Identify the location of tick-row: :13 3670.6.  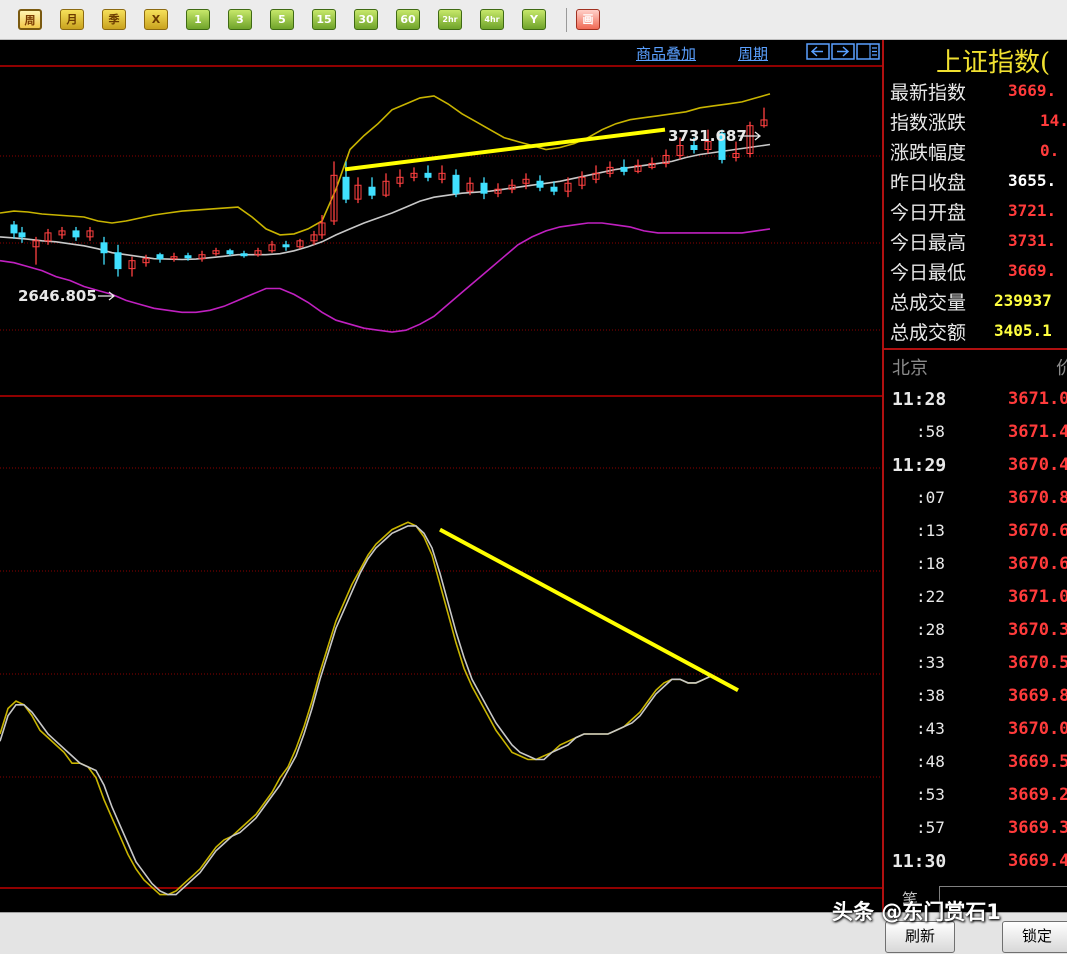
(978, 533).